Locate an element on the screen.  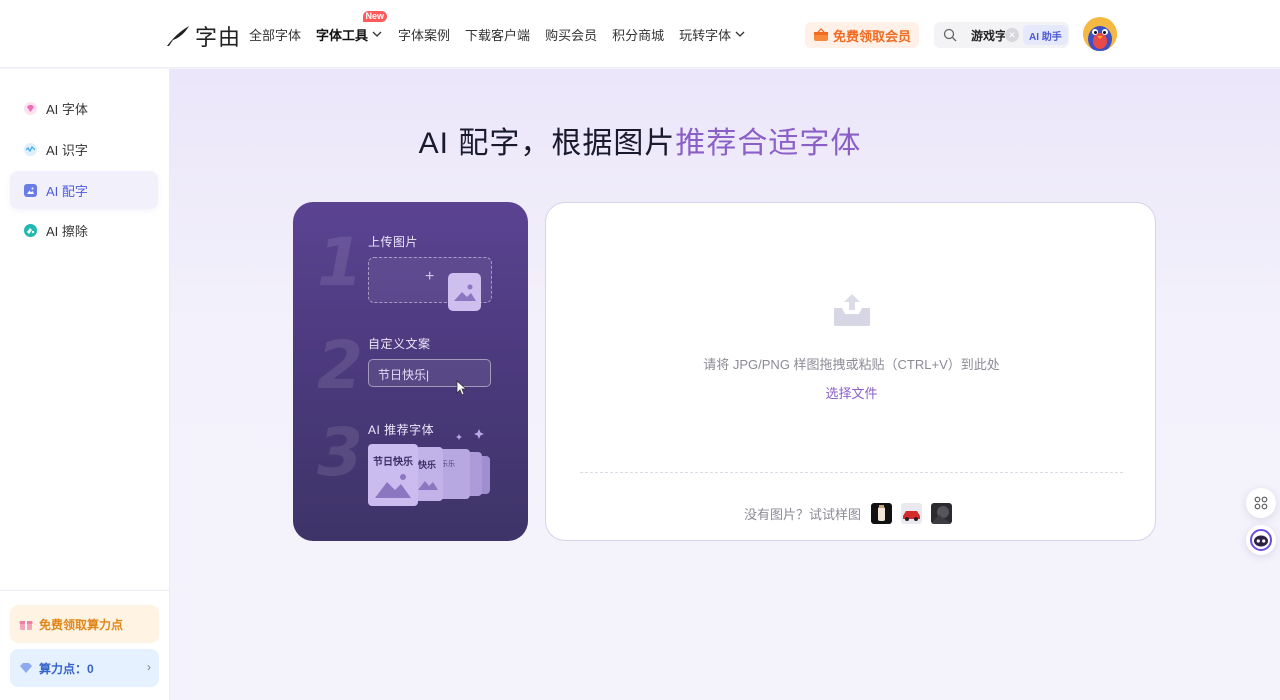
free-points-button: 免费领取算力点 is located at coordinates (84, 624).